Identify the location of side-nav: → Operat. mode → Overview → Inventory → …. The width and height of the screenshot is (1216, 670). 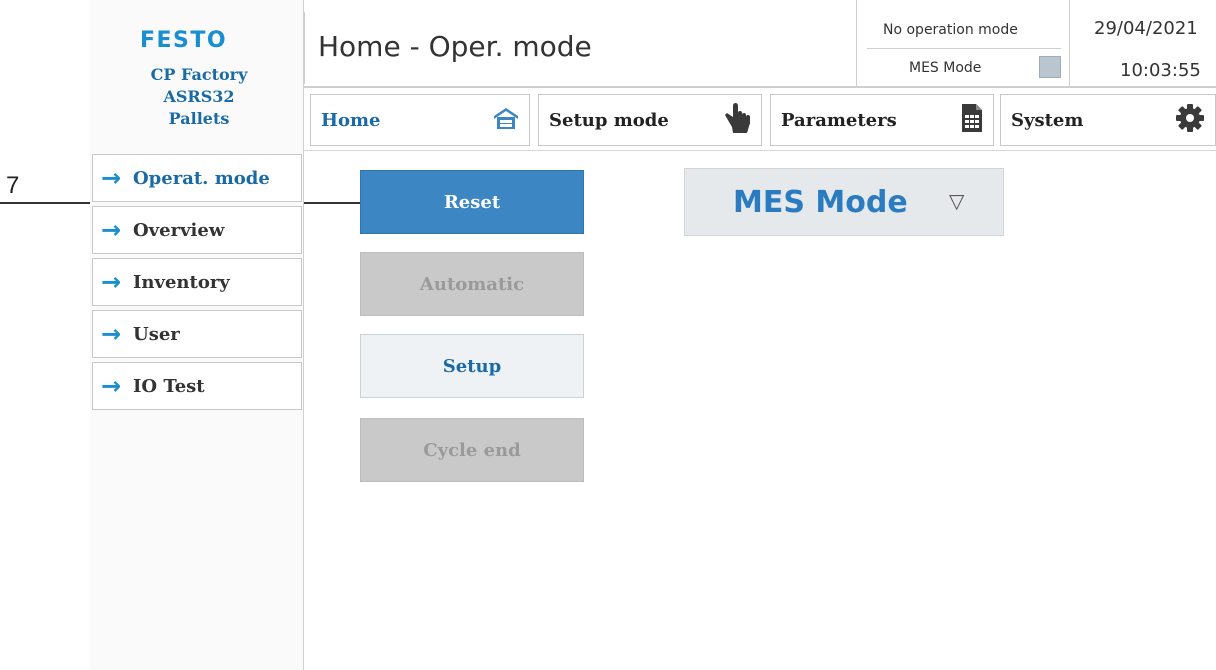
(197, 284).